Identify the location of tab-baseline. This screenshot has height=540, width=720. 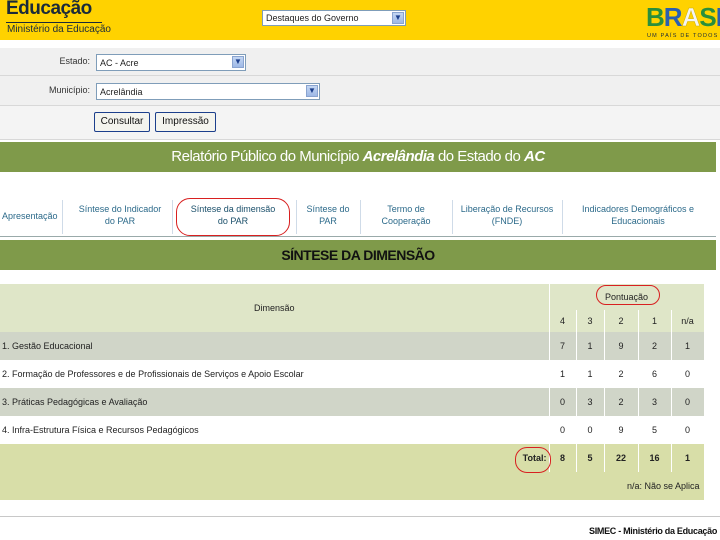
(358, 236).